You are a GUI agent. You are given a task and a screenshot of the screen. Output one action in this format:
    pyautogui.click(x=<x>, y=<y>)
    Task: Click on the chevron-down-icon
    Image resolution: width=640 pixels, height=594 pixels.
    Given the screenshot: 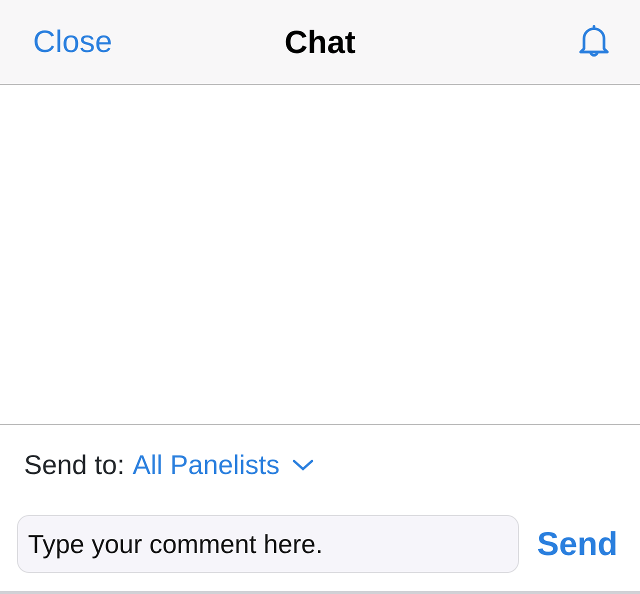 What is the action you would take?
    pyautogui.click(x=303, y=465)
    